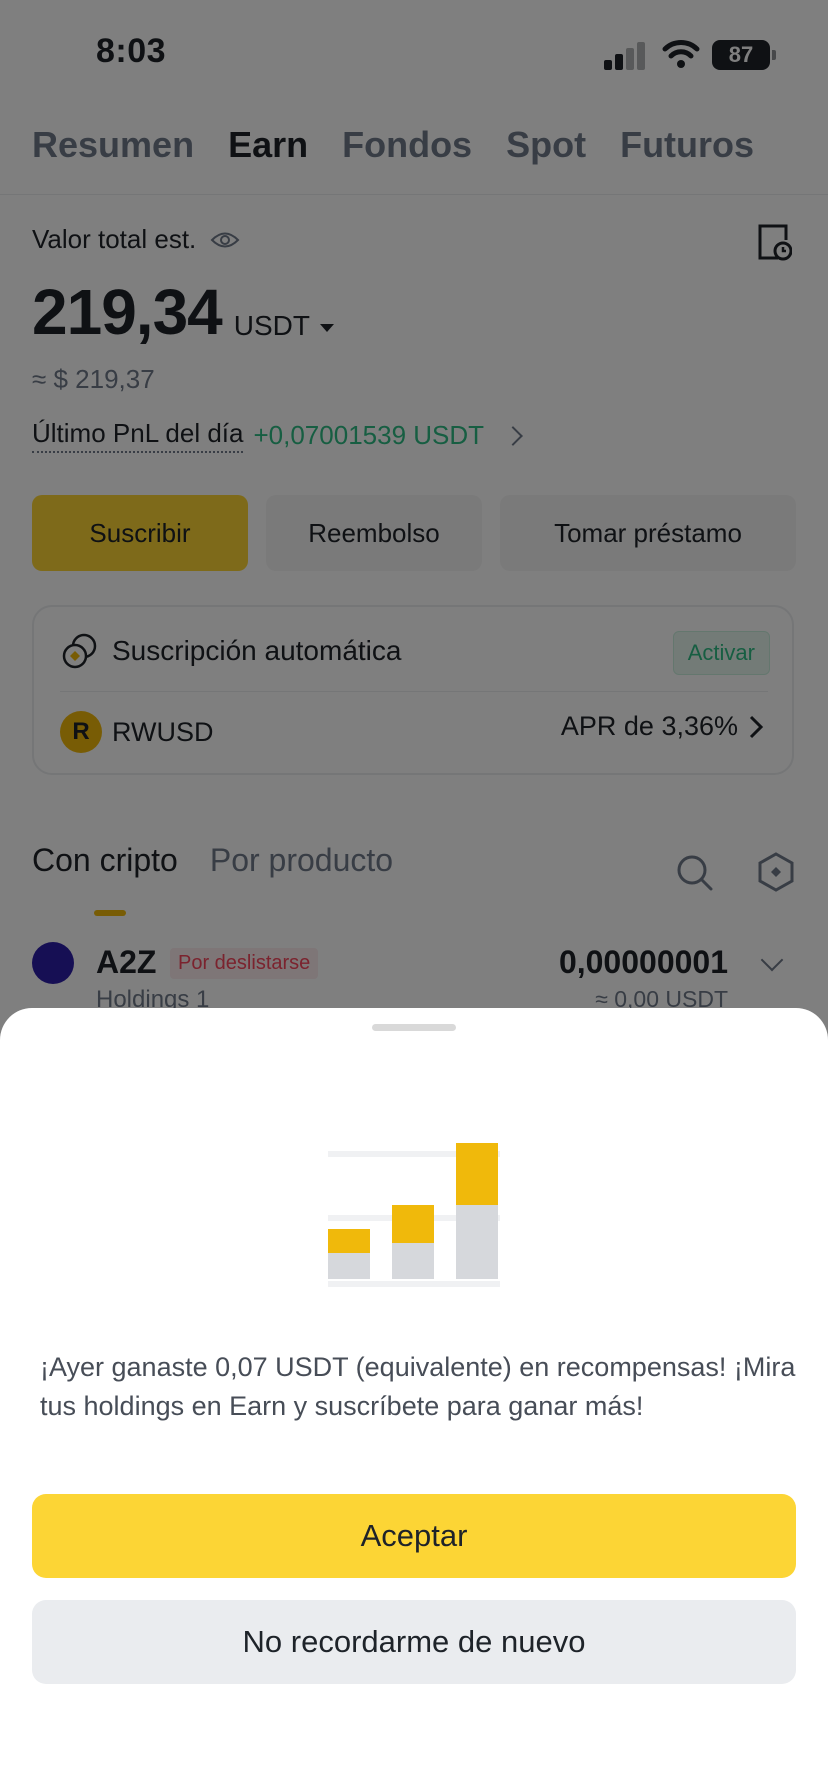 The image size is (828, 1792). I want to click on dont-remind-button: No recordarme de nuevo, so click(414, 1642).